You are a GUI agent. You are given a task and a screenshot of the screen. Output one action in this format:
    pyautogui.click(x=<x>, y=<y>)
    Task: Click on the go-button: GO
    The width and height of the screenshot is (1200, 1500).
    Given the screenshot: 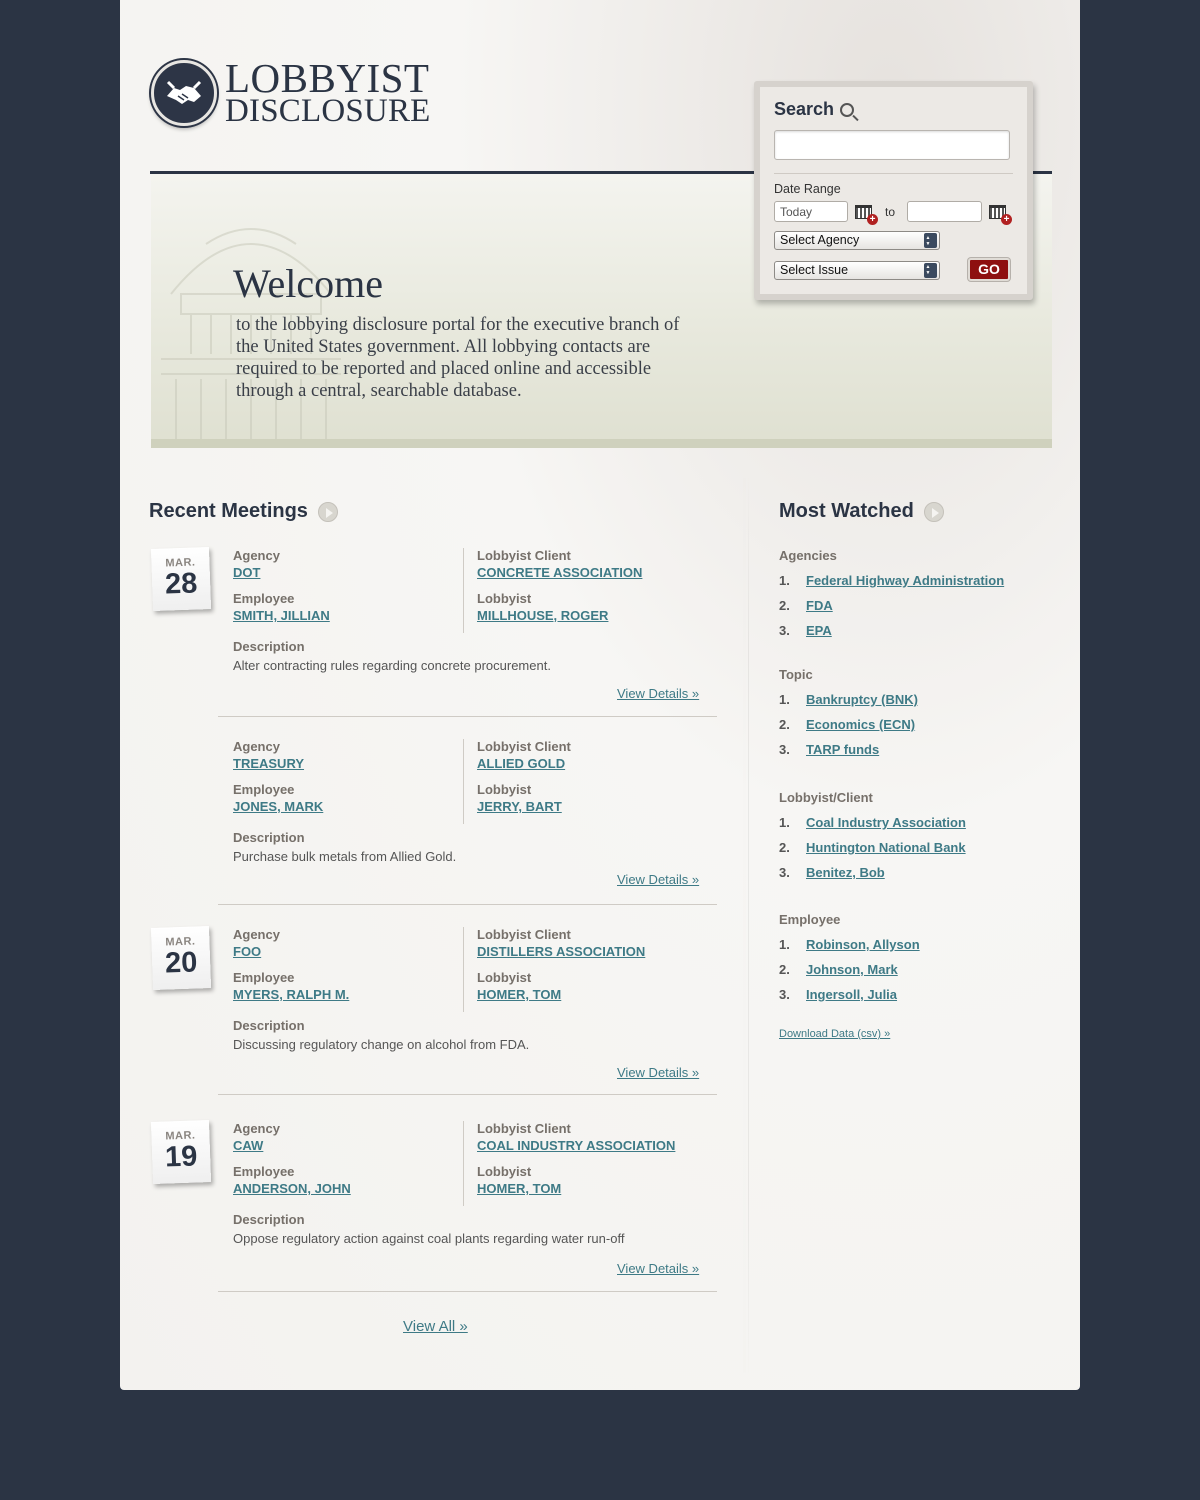 What is the action you would take?
    pyautogui.click(x=989, y=269)
    